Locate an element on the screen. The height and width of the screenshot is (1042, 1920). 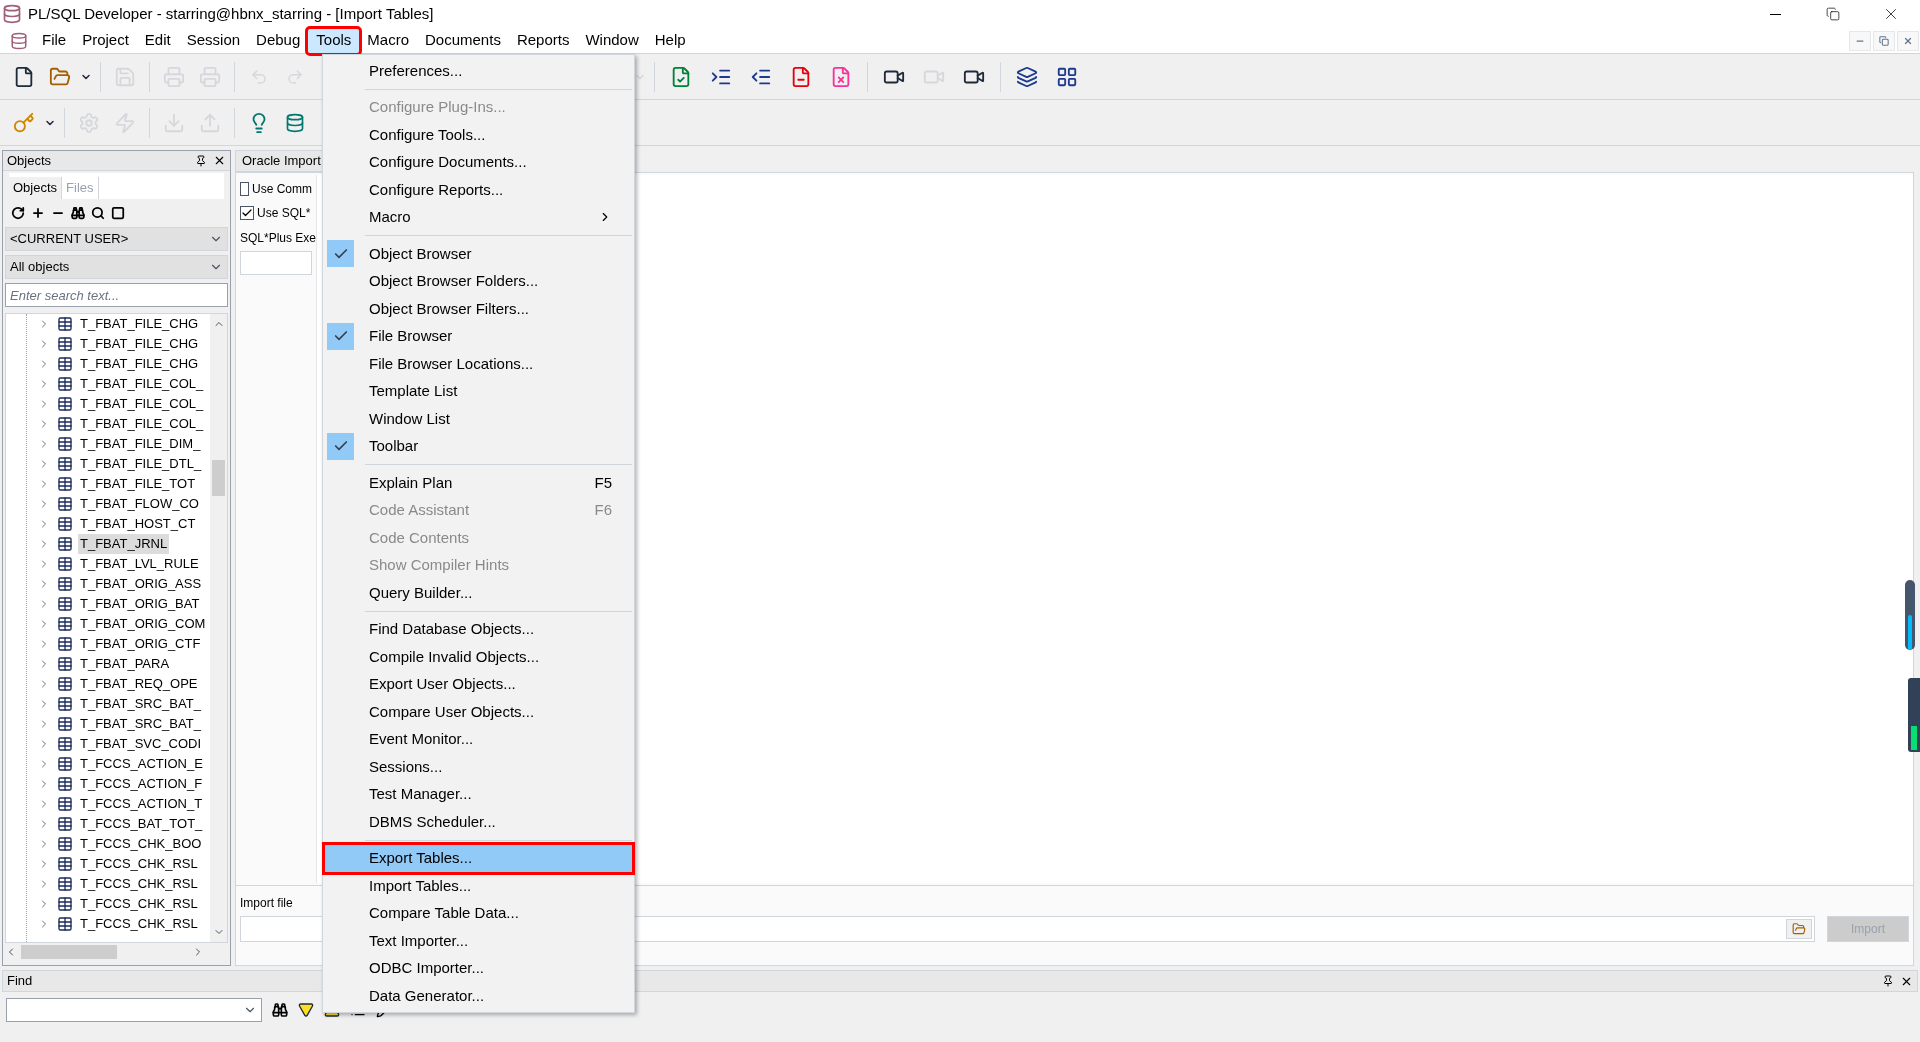
tree-item: T_FCCS_ACTION_E is located at coordinates (141, 764).